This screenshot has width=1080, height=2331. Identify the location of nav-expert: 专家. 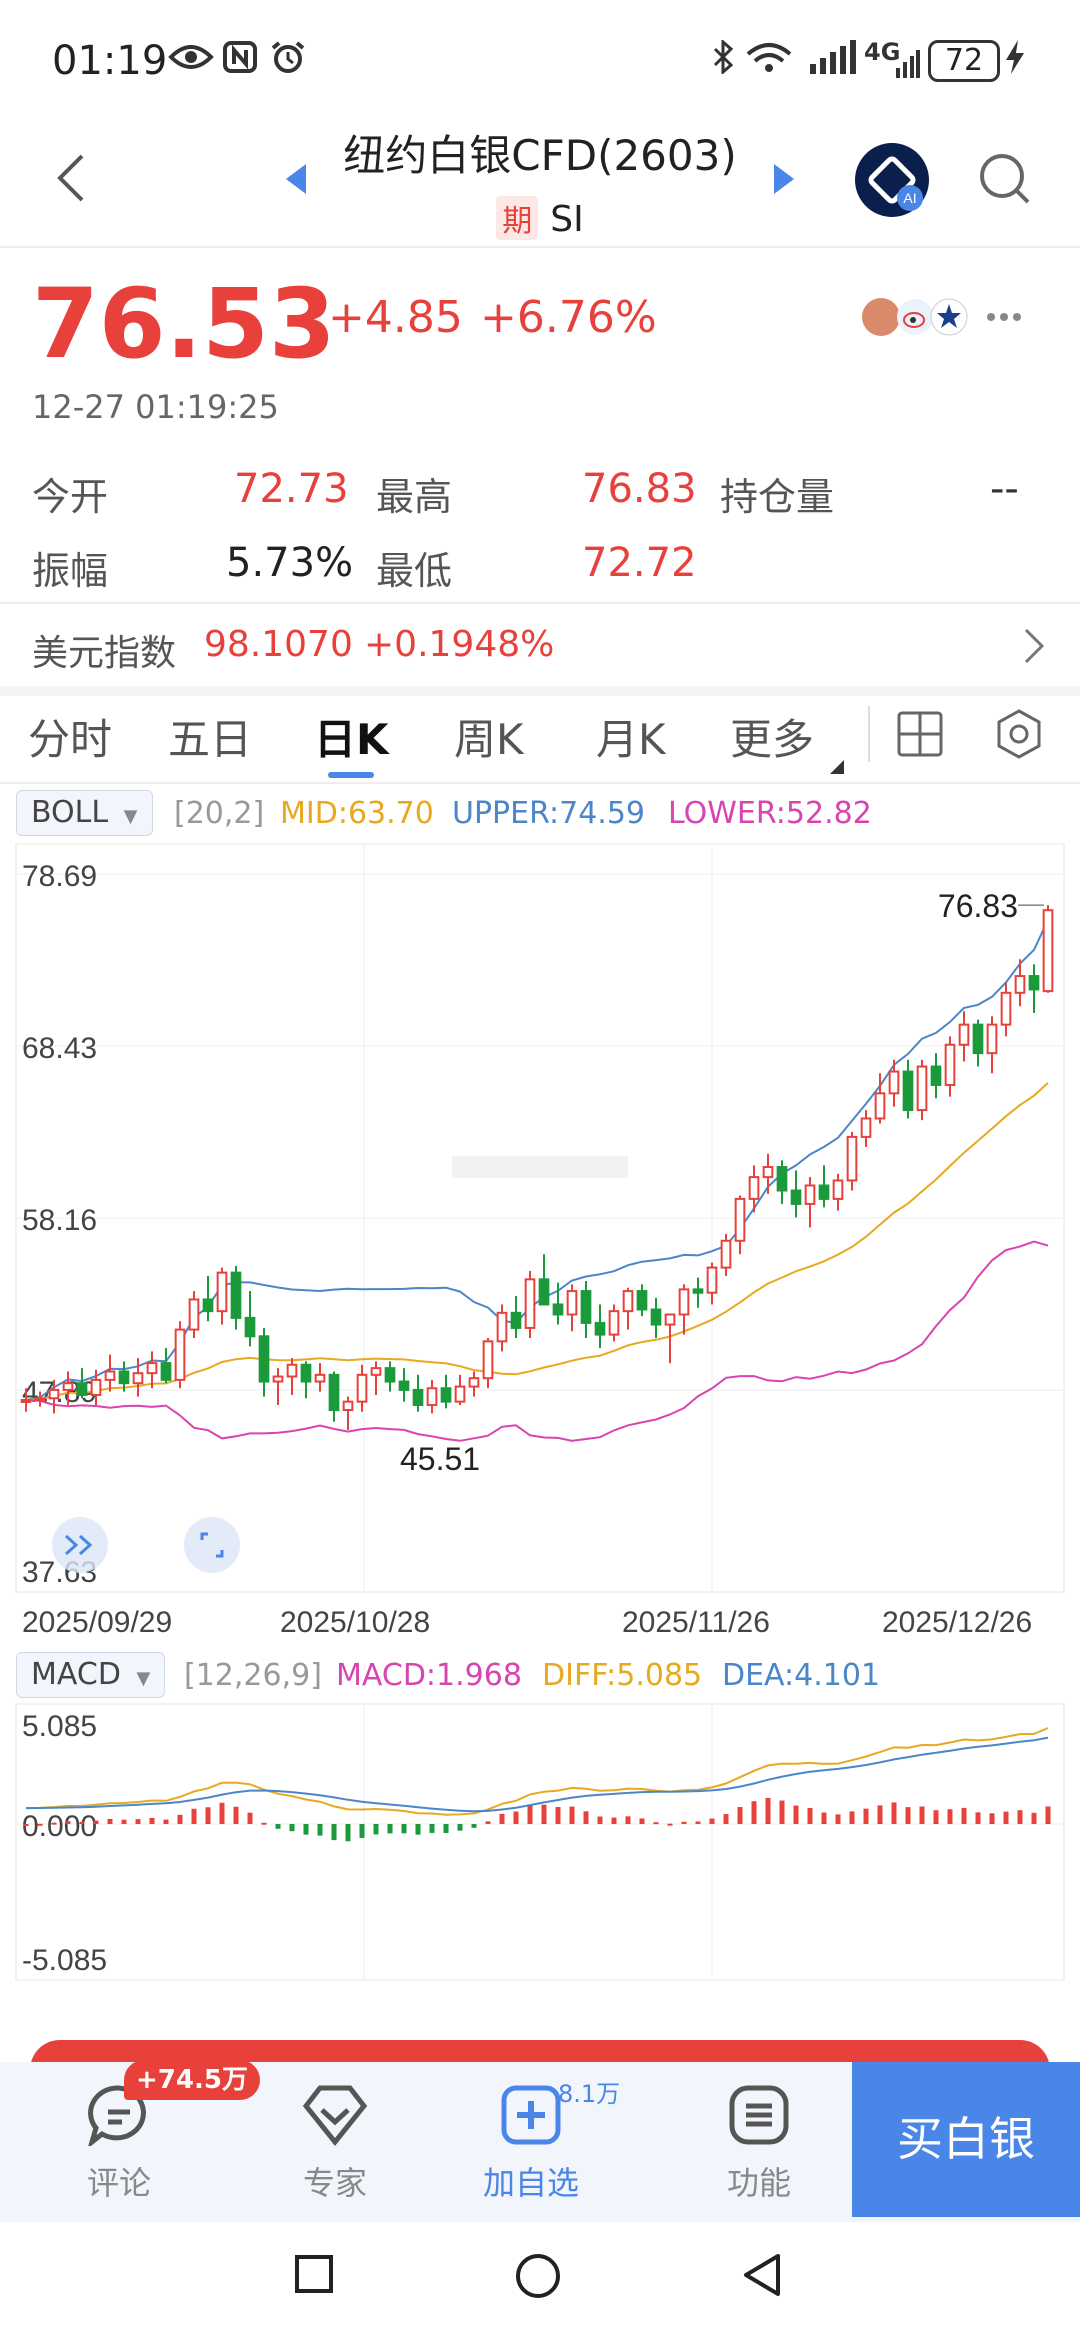
(335, 2142).